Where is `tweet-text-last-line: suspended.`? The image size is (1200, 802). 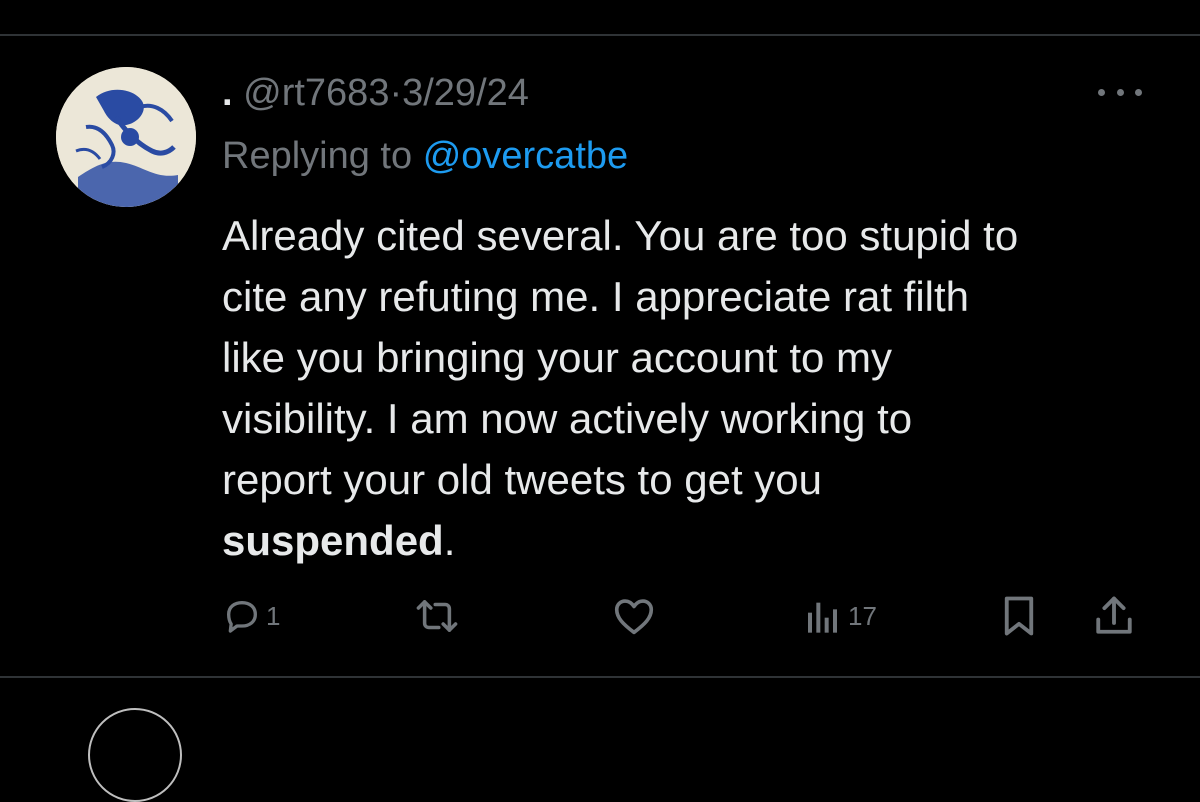
tweet-text-last-line: suspended. is located at coordinates (692, 540).